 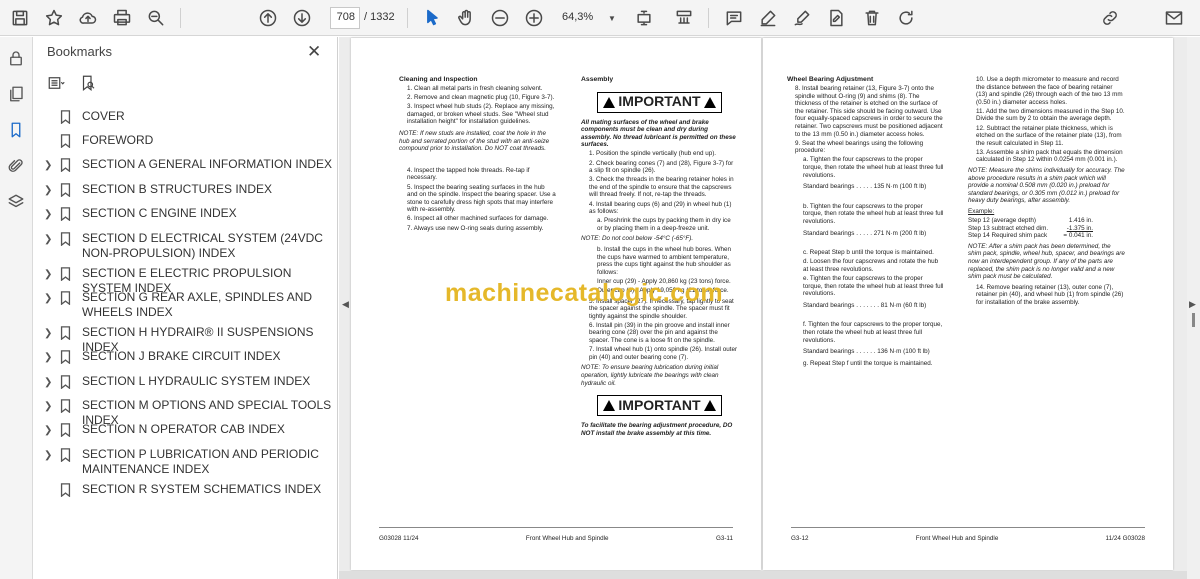 What do you see at coordinates (56, 85) in the screenshot?
I see `options-menu-icon` at bounding box center [56, 85].